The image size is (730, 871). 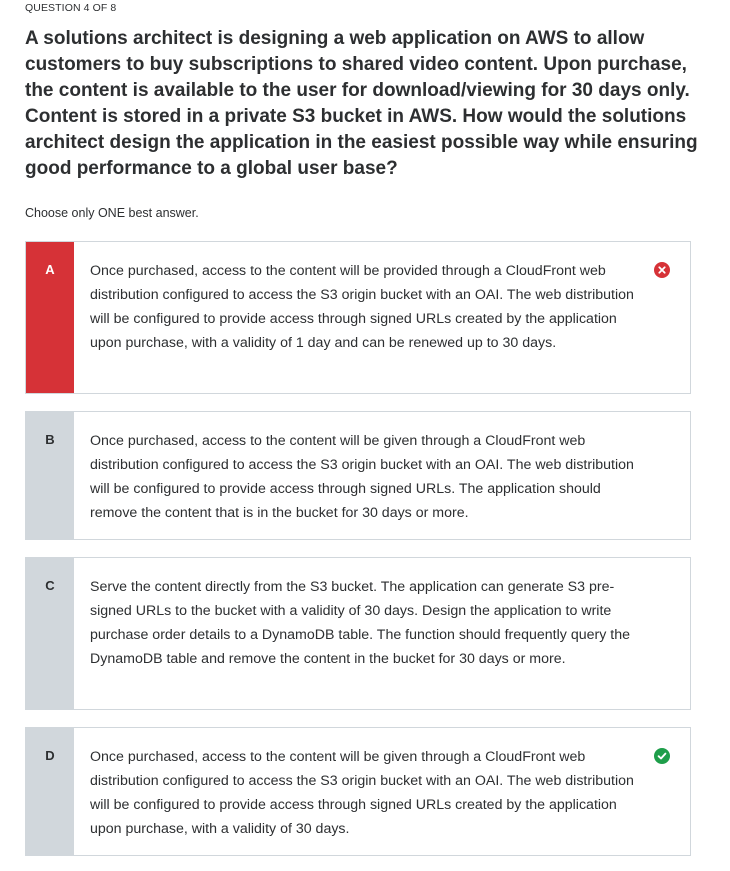 I want to click on x-circle-icon, so click(x=662, y=270).